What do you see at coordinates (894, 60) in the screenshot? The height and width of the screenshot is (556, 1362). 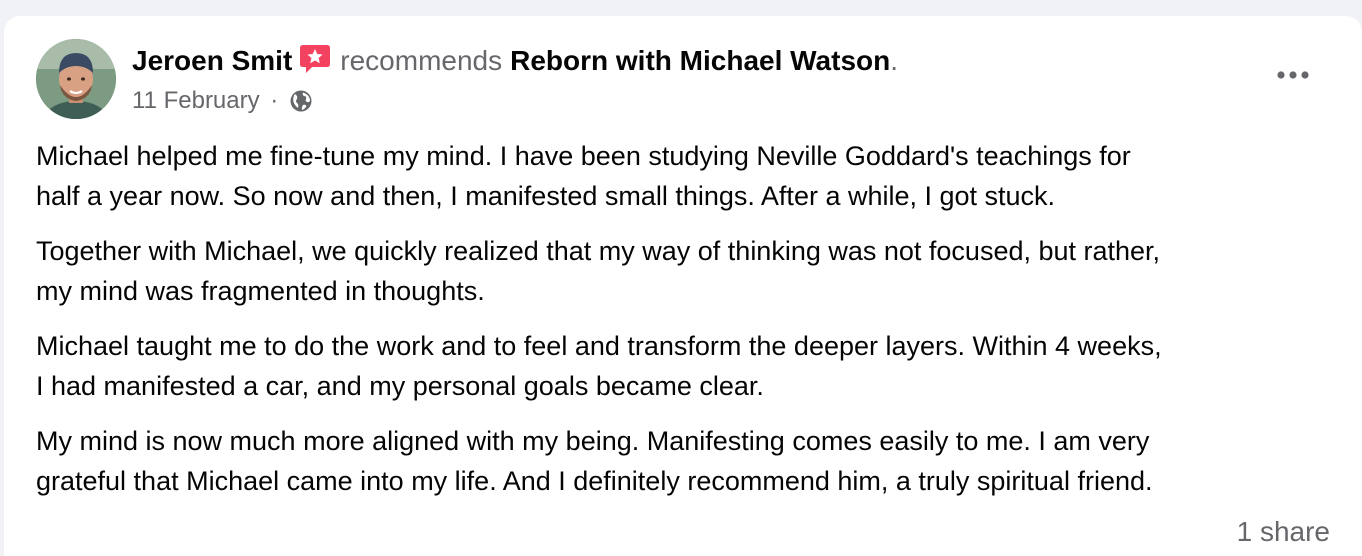 I see `header-period: .` at bounding box center [894, 60].